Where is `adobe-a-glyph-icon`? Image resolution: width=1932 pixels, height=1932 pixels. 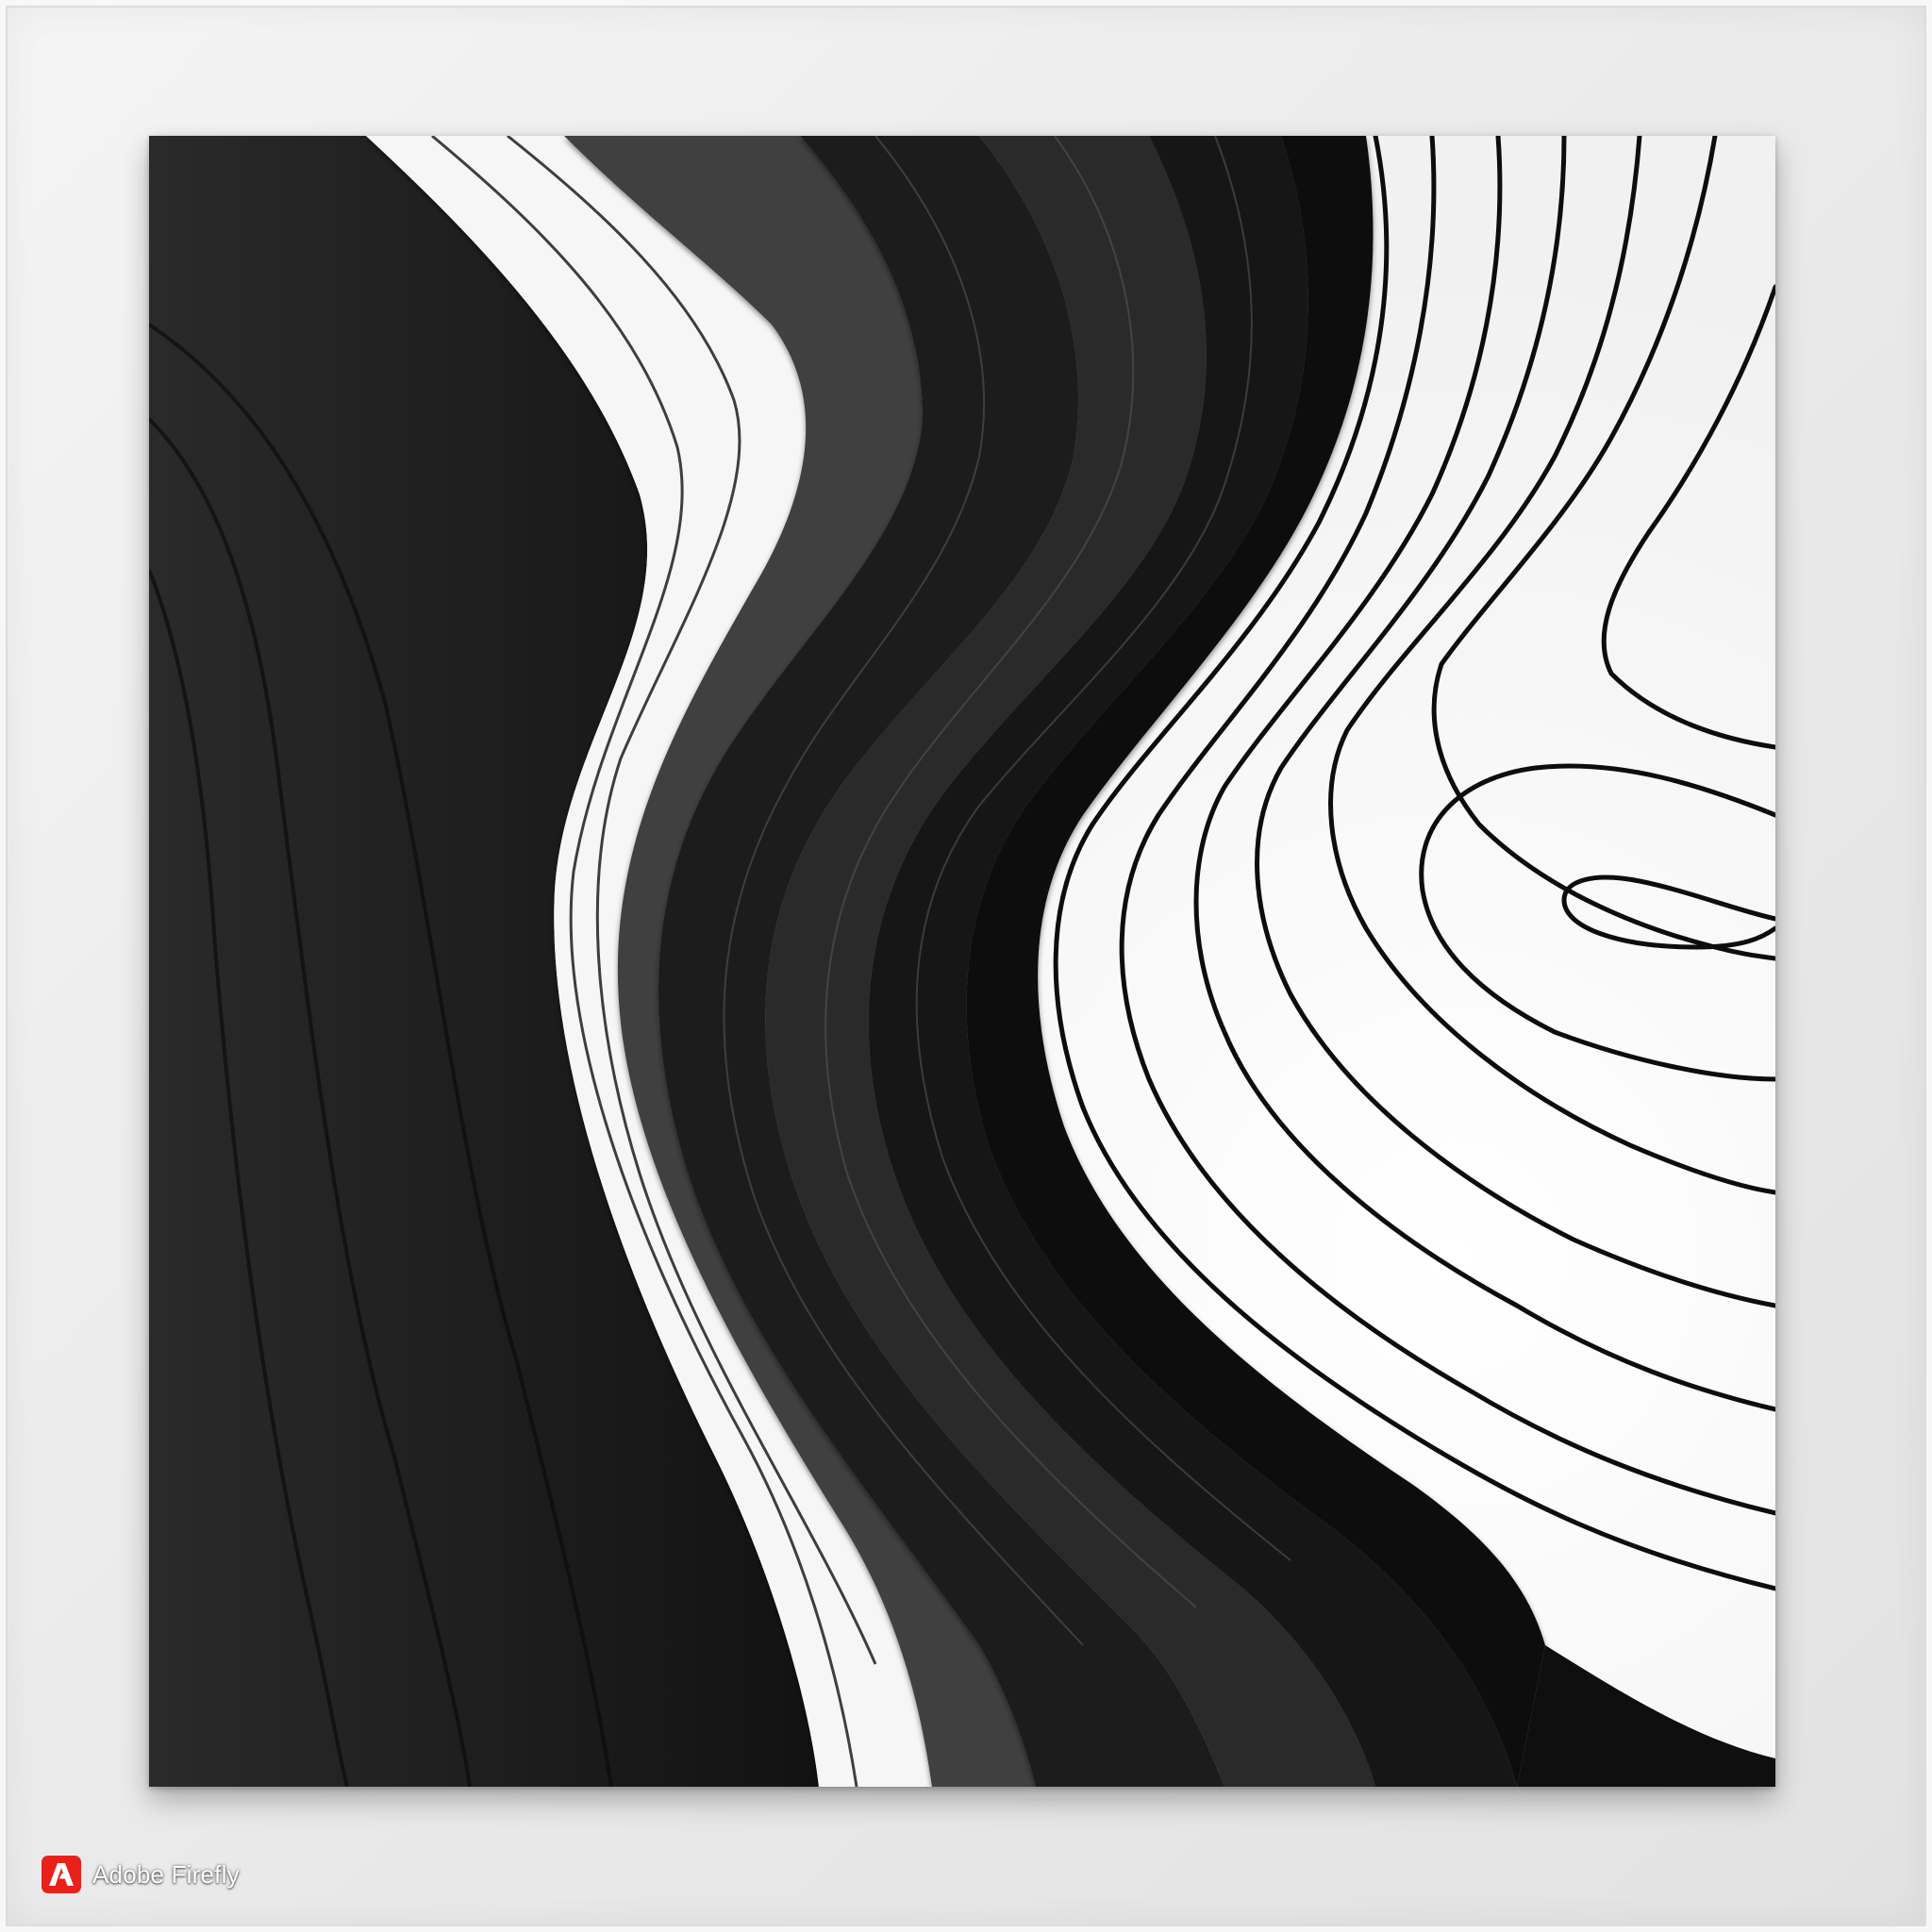
adobe-a-glyph-icon is located at coordinates (62, 1875).